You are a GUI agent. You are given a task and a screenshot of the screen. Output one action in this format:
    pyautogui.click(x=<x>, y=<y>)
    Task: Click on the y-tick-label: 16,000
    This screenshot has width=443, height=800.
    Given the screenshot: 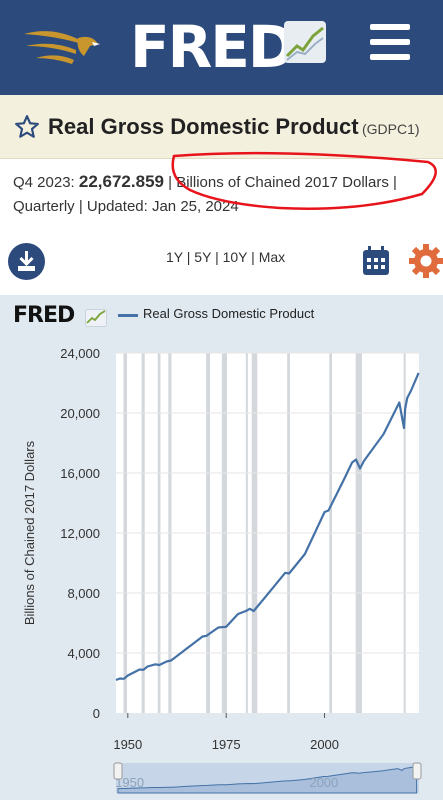 What is the action you would take?
    pyautogui.click(x=80, y=473)
    